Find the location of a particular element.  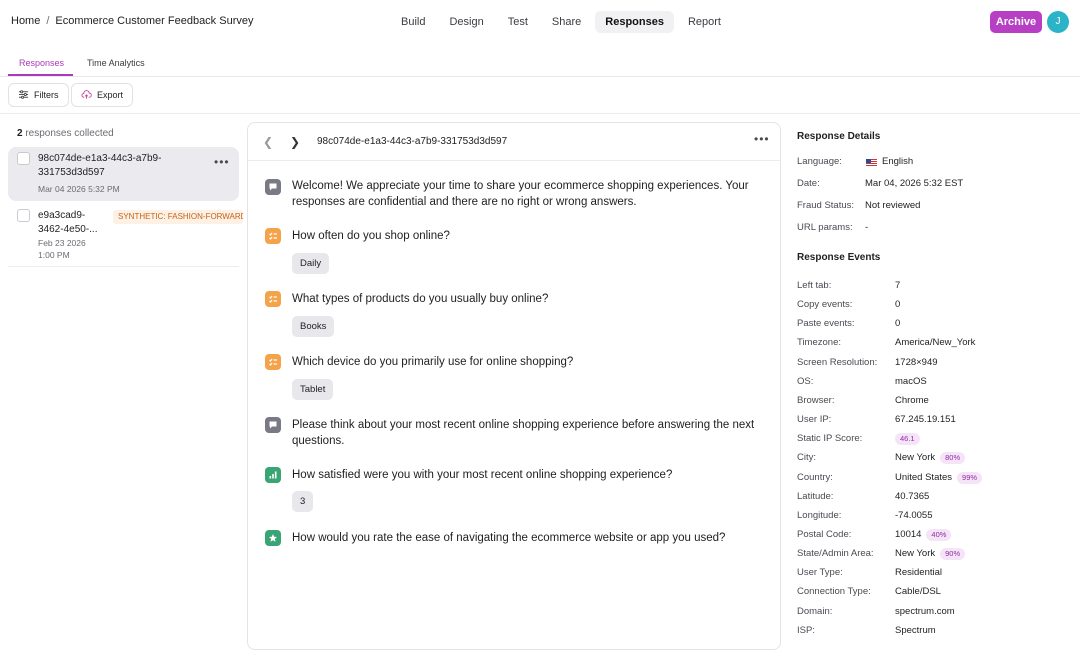

event-label: User Type: is located at coordinates (820, 573).